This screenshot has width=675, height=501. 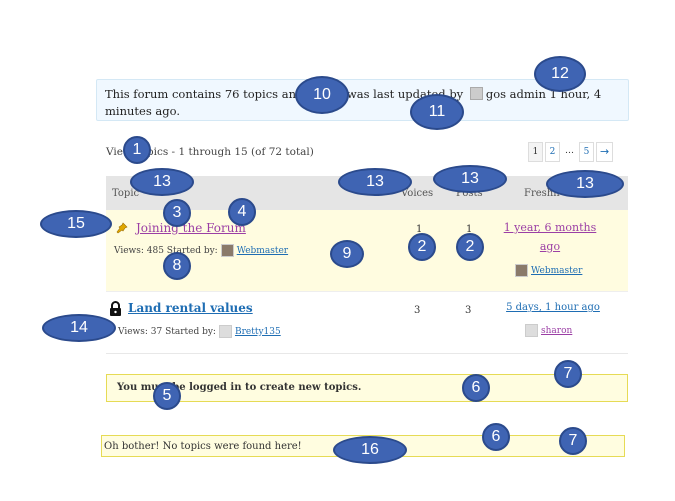 What do you see at coordinates (122, 228) in the screenshot?
I see `pin-icon` at bounding box center [122, 228].